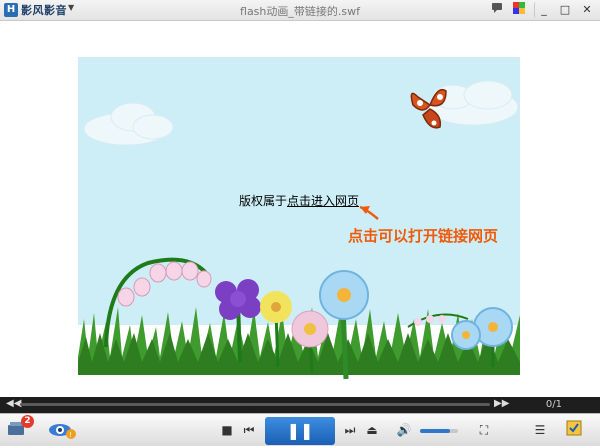 This screenshot has height=446, width=600. Describe the element at coordinates (350, 430) in the screenshot. I see `next-icon: ⏭` at that location.